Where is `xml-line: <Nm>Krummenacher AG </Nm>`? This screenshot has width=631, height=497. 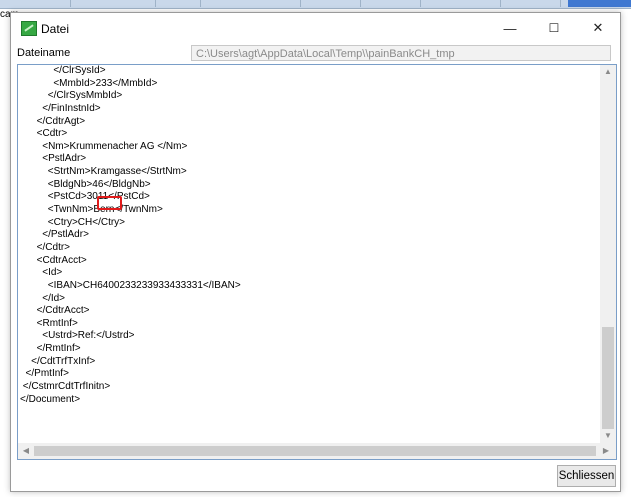
xml-line: <Nm>Krummenacher AG </Nm> is located at coordinates (104, 146).